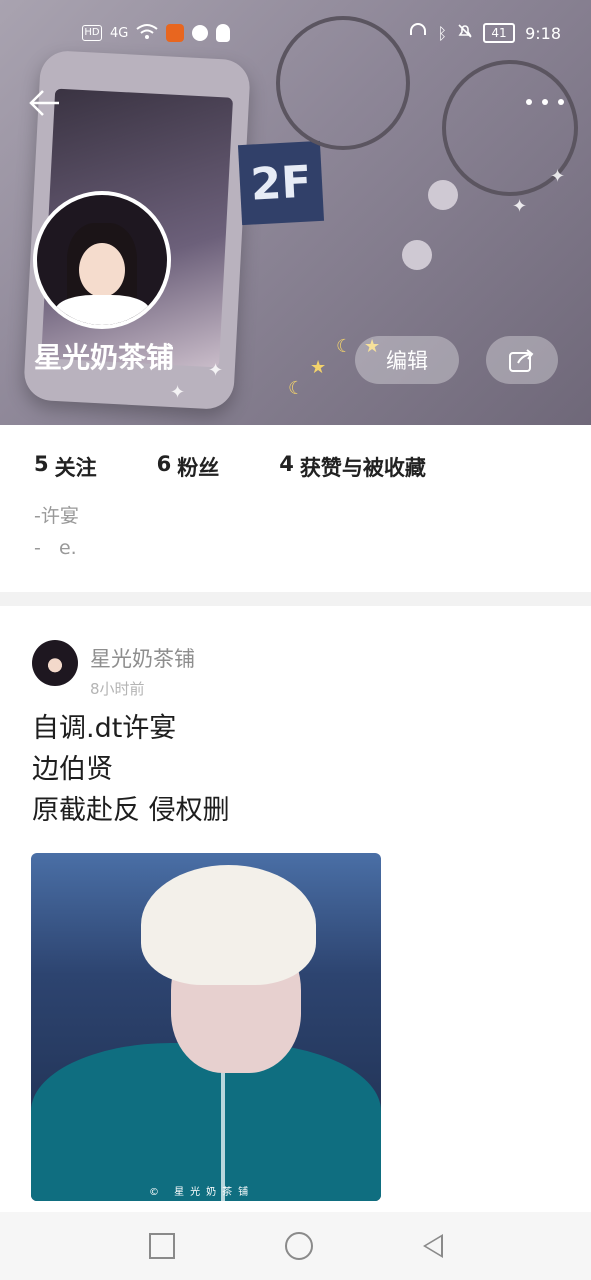 The width and height of the screenshot is (591, 1280). What do you see at coordinates (223, 33) in the screenshot?
I see `qq-icon` at bounding box center [223, 33].